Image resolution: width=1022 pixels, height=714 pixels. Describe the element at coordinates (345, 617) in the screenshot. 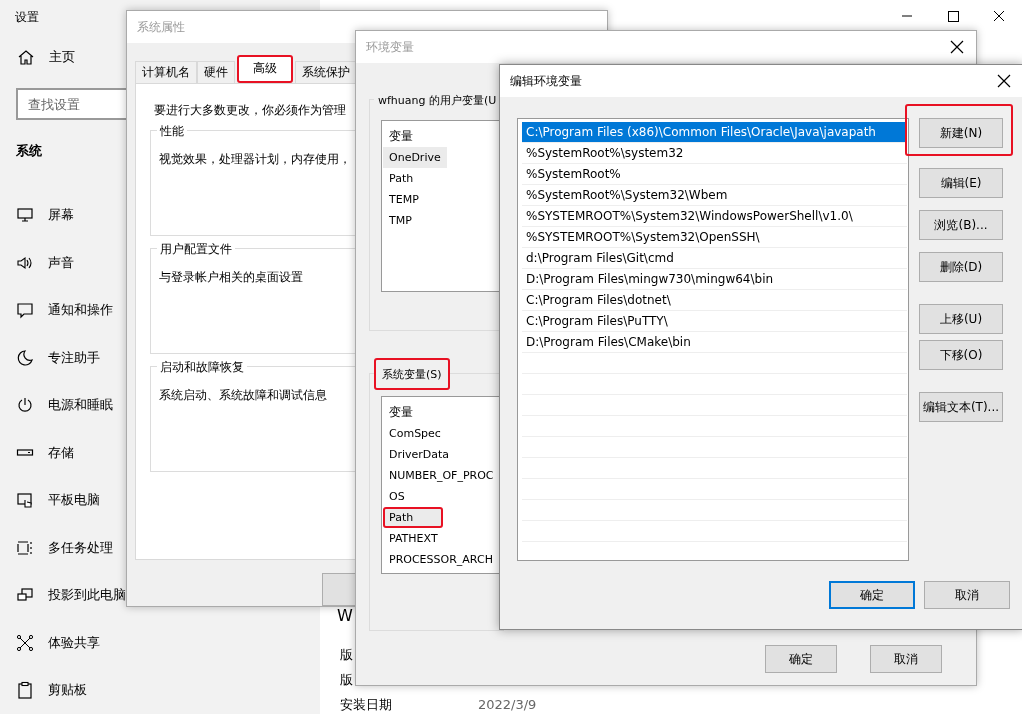

I see `section-heading: W` at that location.